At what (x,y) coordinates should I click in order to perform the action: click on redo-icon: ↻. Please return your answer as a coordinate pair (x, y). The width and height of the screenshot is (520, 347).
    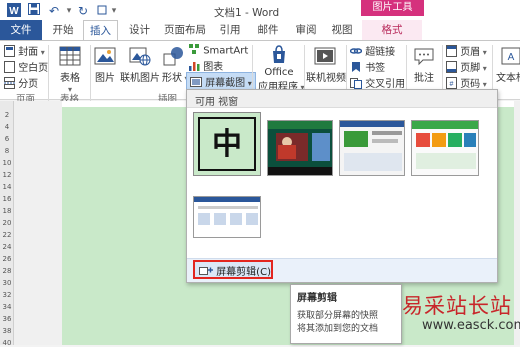
    Looking at the image, I should click on (83, 11).